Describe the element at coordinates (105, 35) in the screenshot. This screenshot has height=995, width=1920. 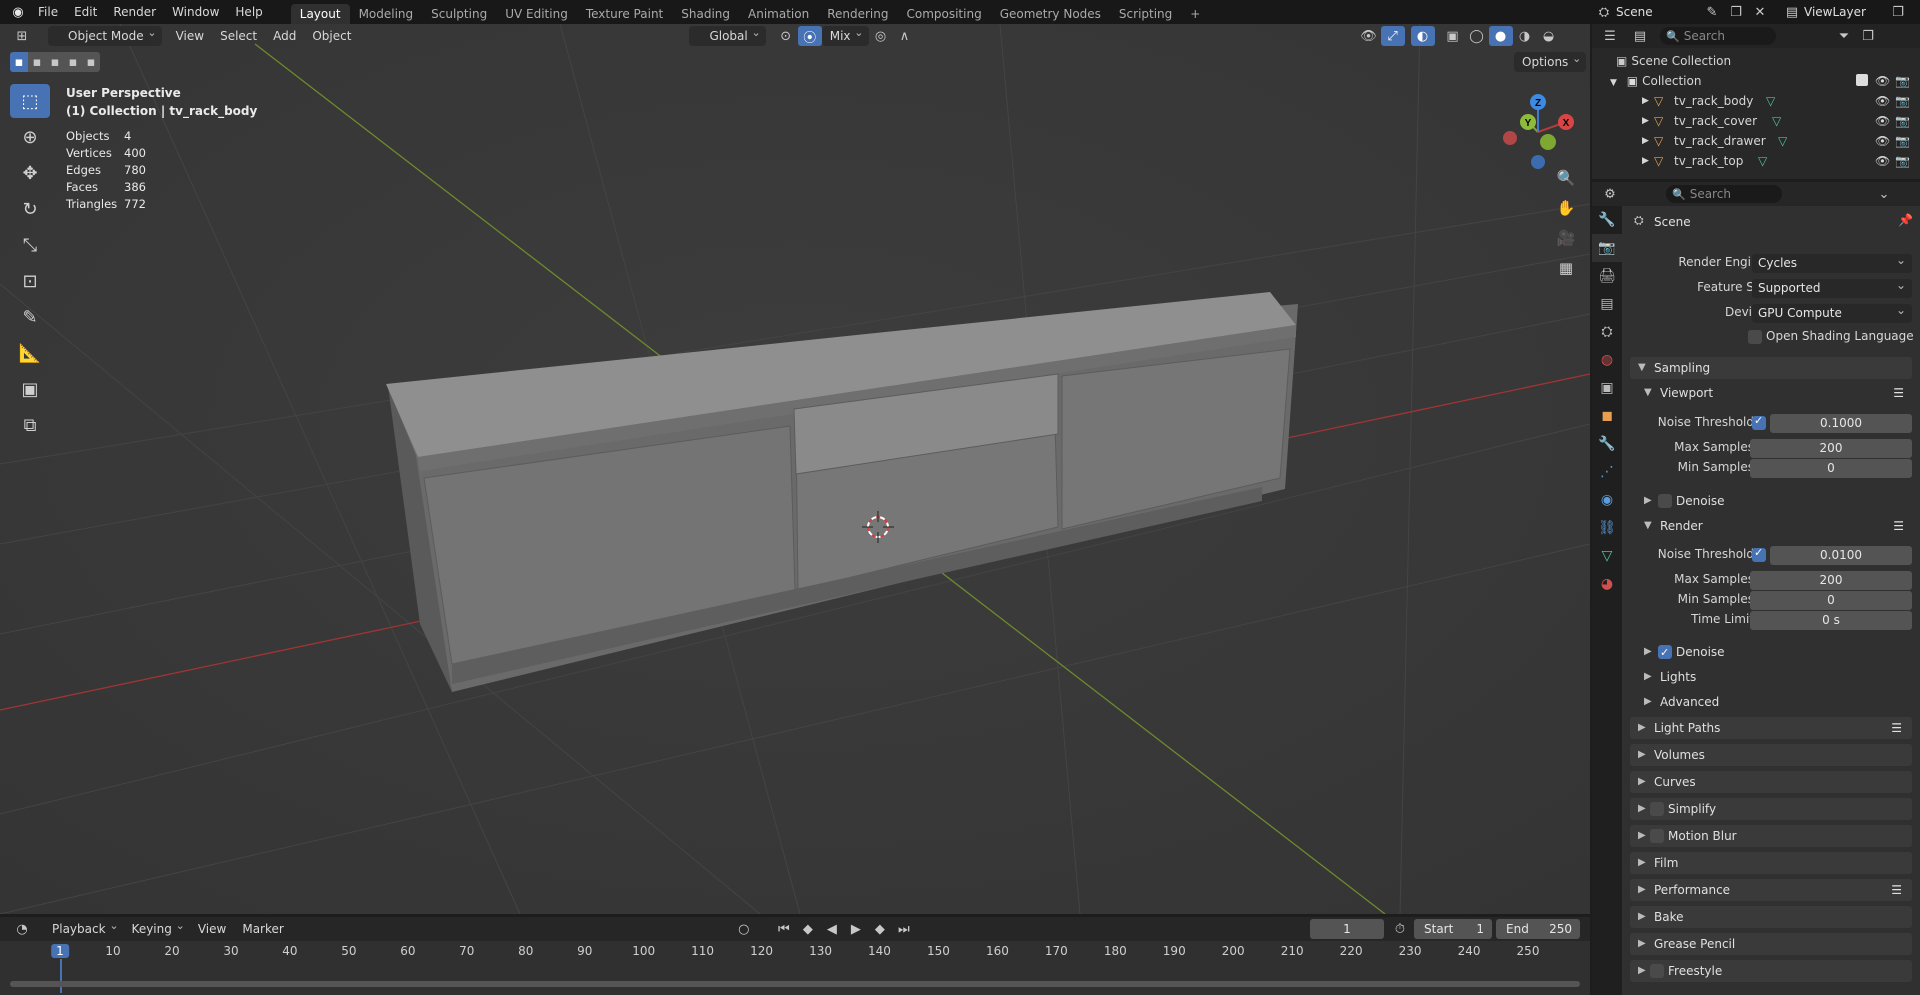
I see `object-mode-dropdown: Object Mode` at that location.